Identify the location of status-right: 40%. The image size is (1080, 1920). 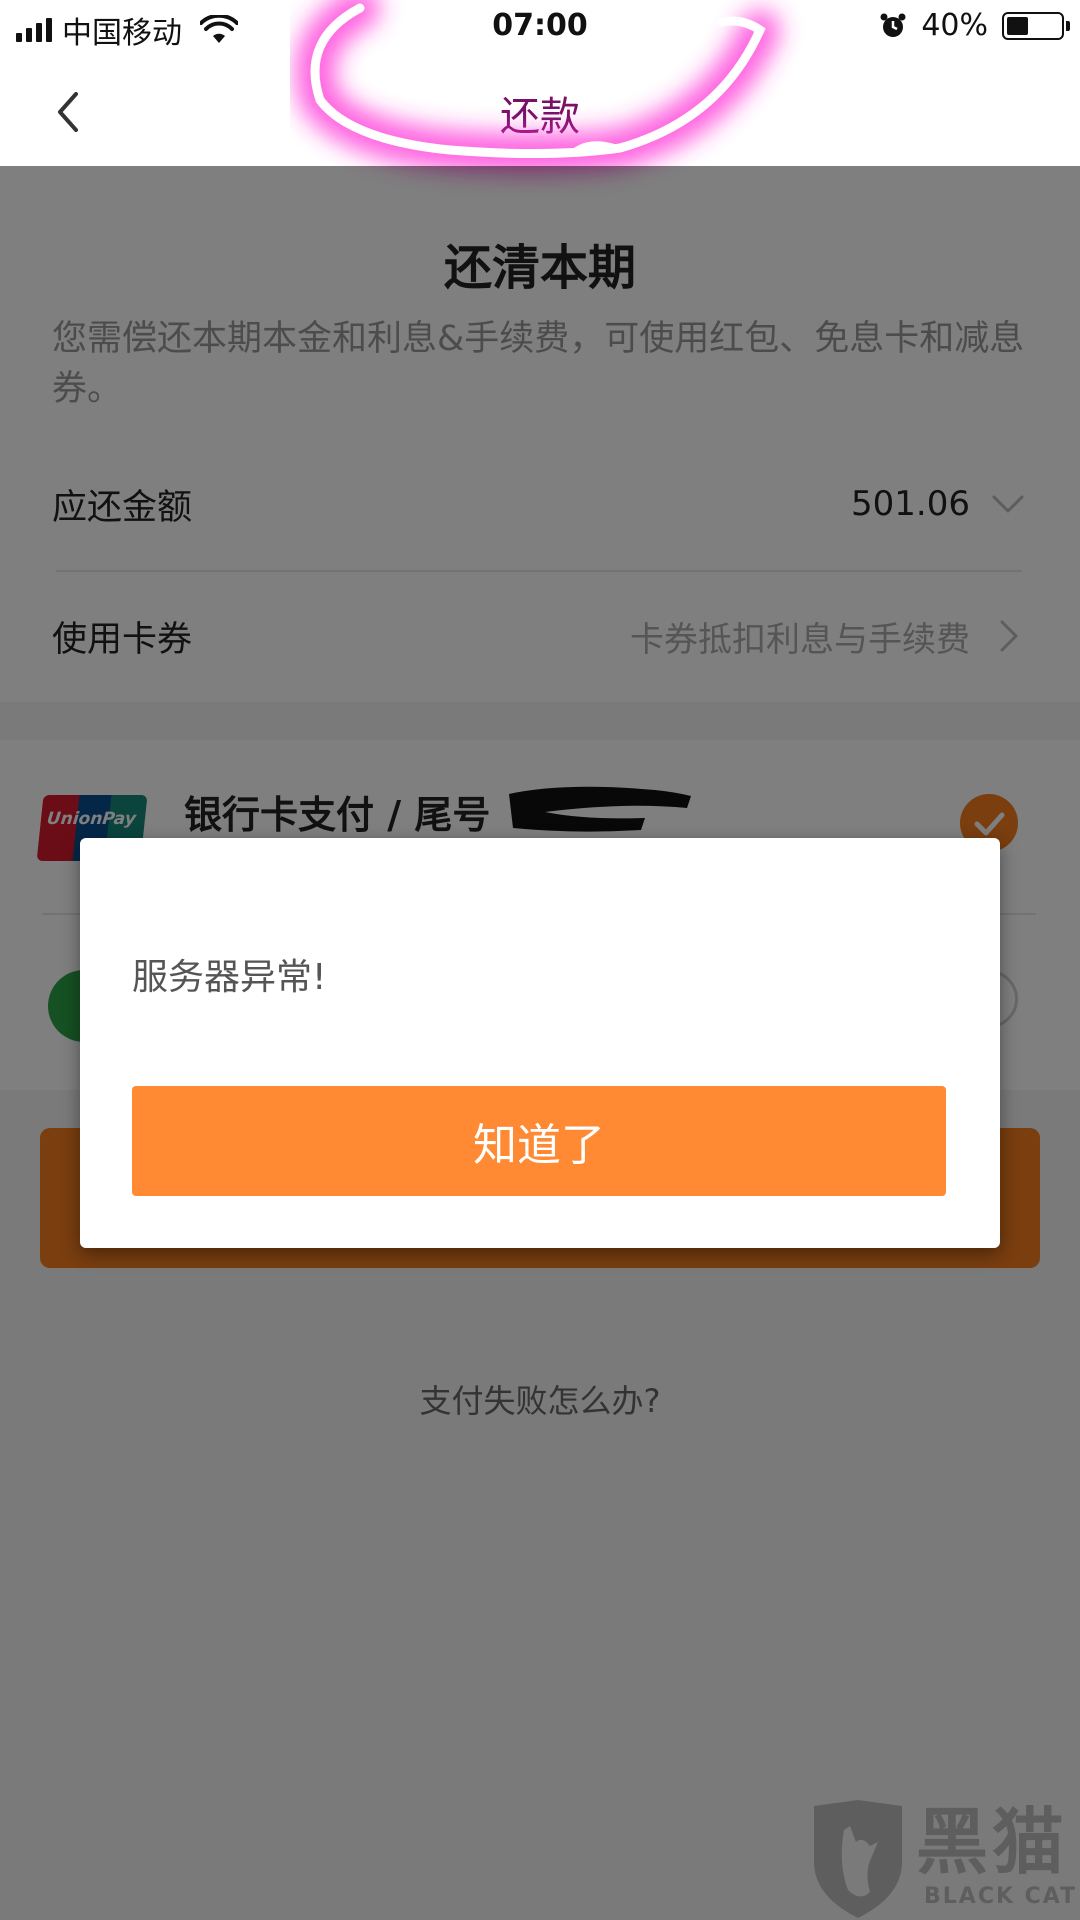
(974, 25).